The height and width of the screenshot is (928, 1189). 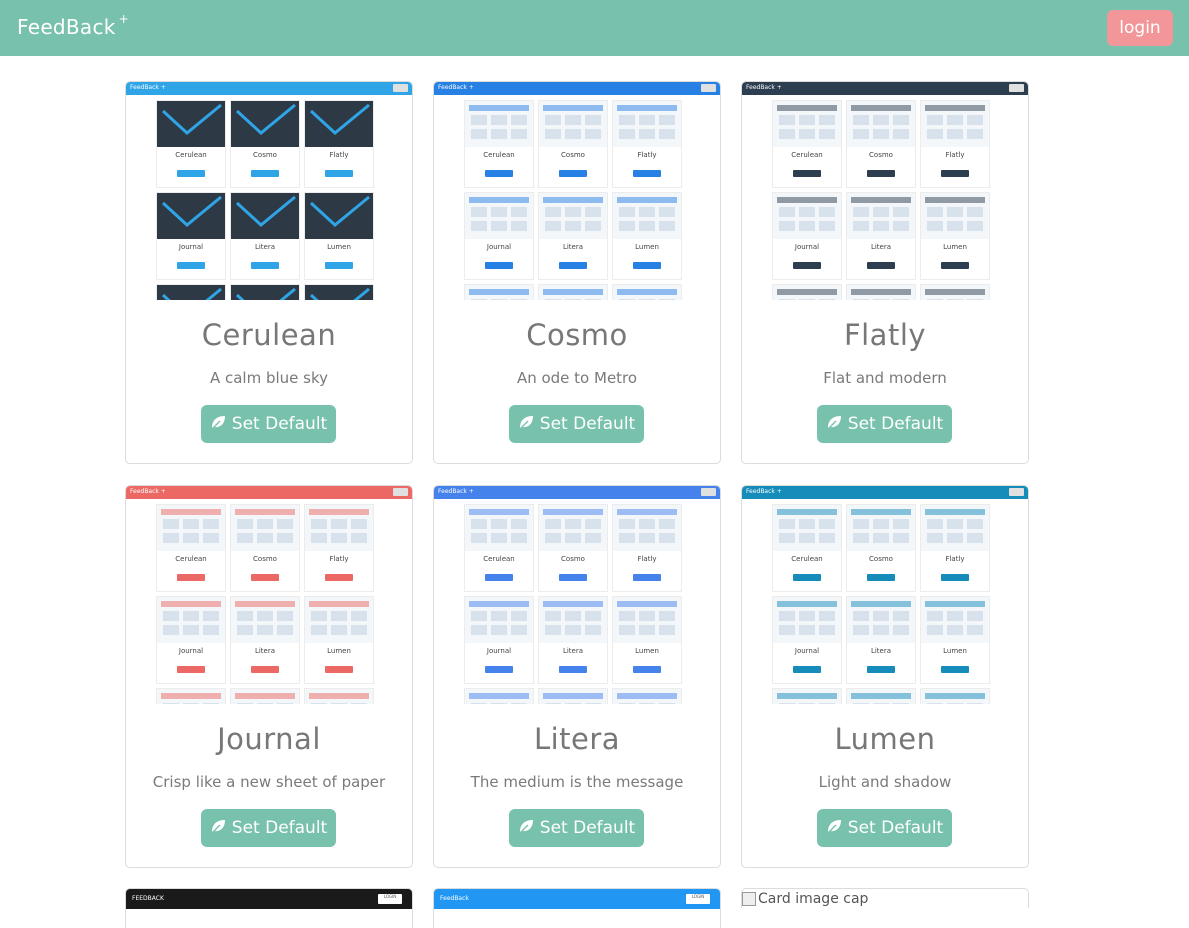 I want to click on preview-brand: FeedBack, so click(x=454, y=898).